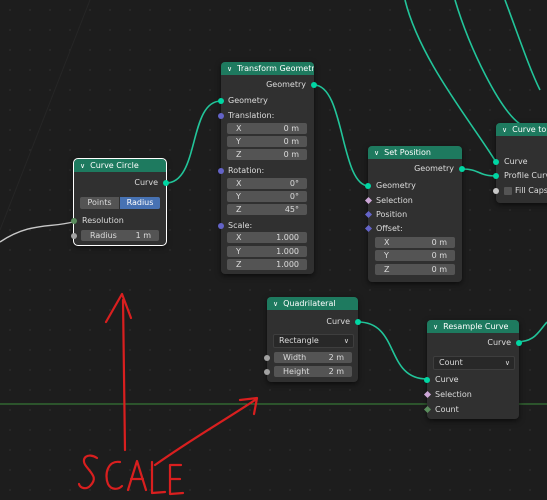 The height and width of the screenshot is (500, 547). What do you see at coordinates (205, 432) in the screenshot?
I see `diagonal-arrow-shaft` at bounding box center [205, 432].